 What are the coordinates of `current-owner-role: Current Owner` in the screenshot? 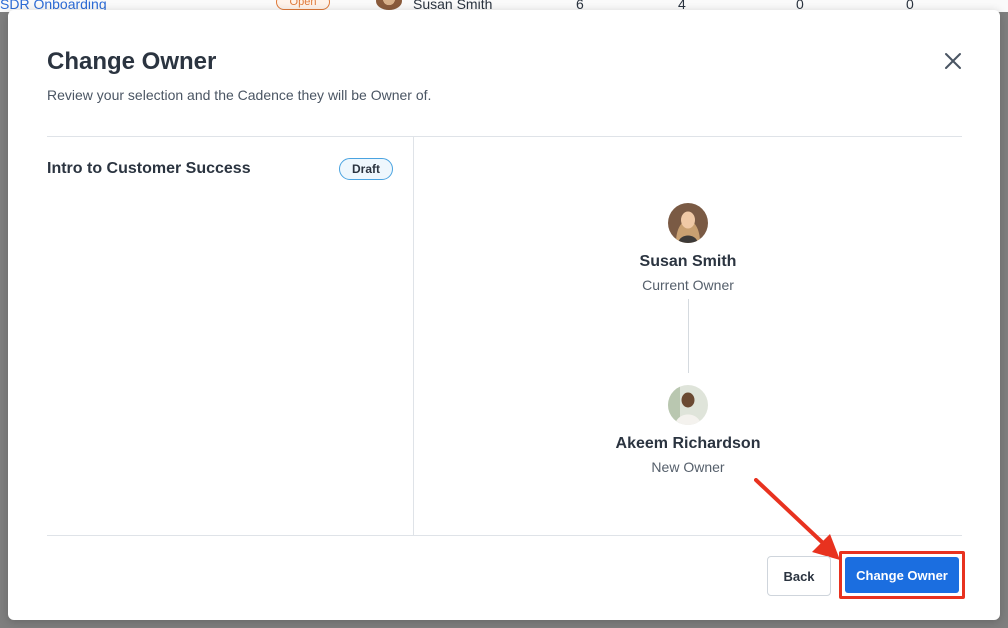 It's located at (688, 285).